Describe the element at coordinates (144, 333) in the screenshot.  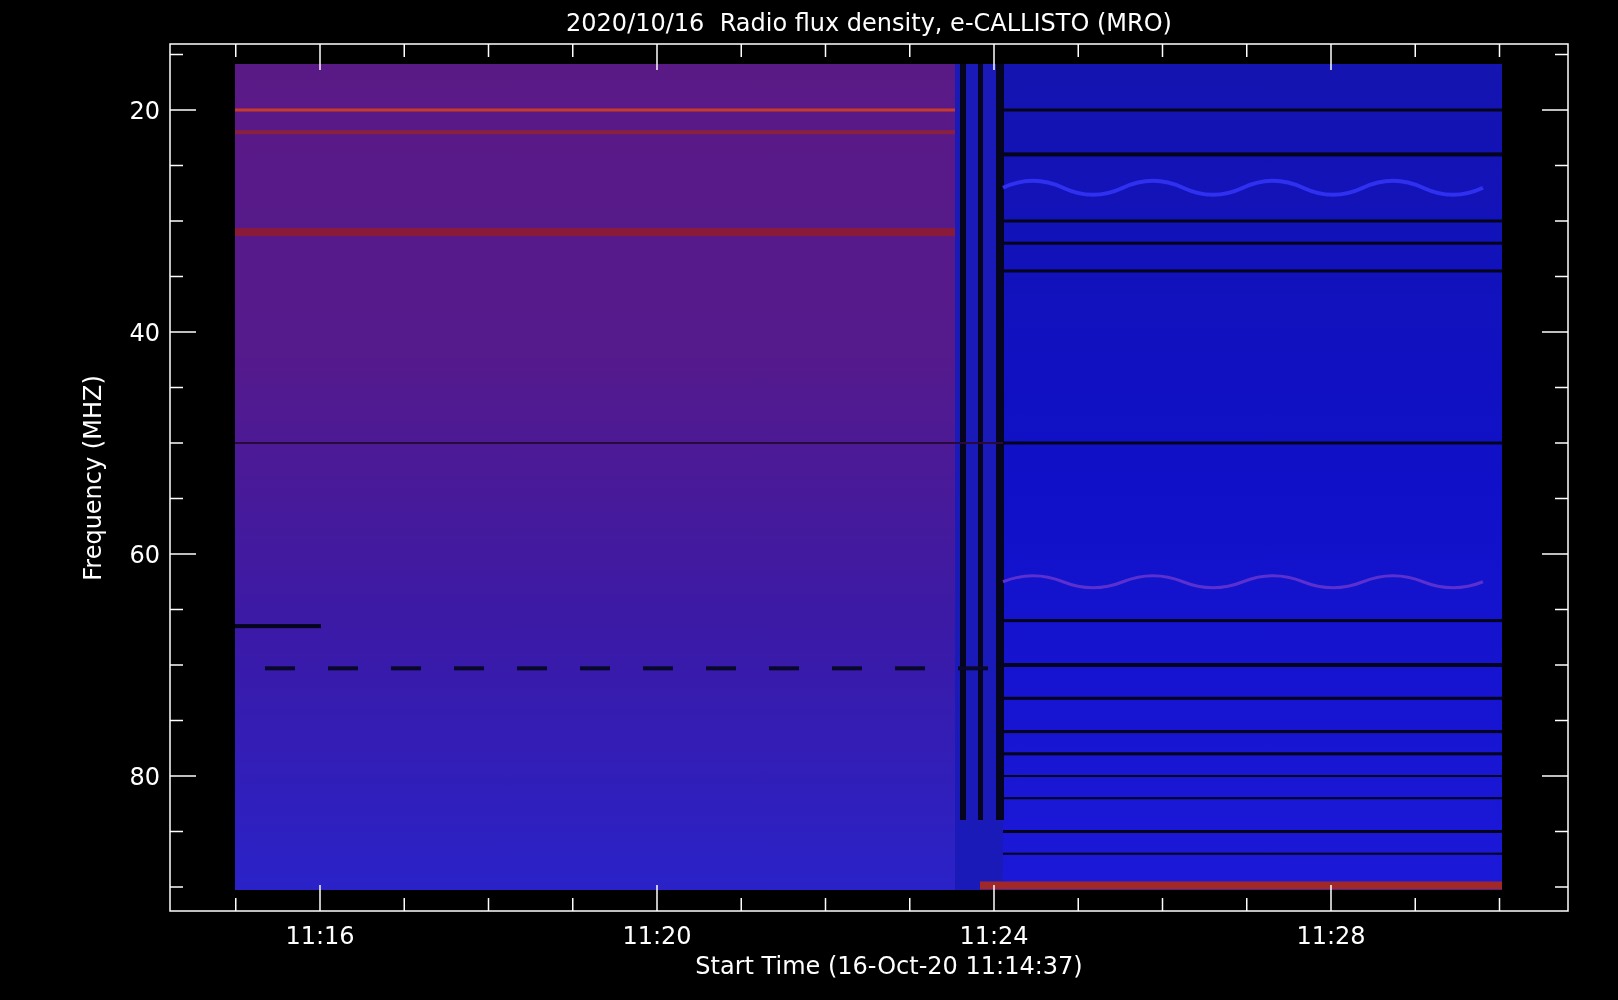
I see `tick-label: 40` at that location.